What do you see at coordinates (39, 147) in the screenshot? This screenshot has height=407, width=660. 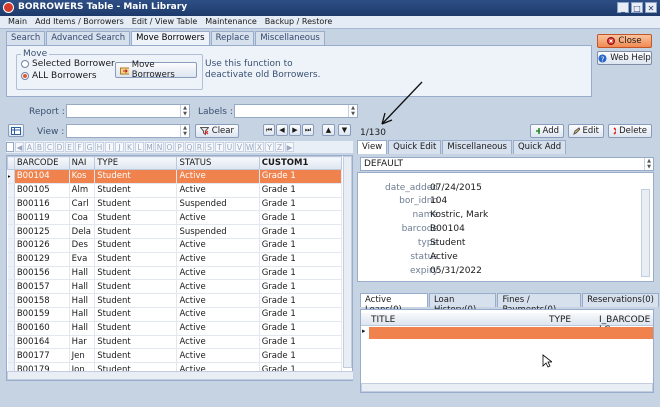 I see `alpha-b: B` at bounding box center [39, 147].